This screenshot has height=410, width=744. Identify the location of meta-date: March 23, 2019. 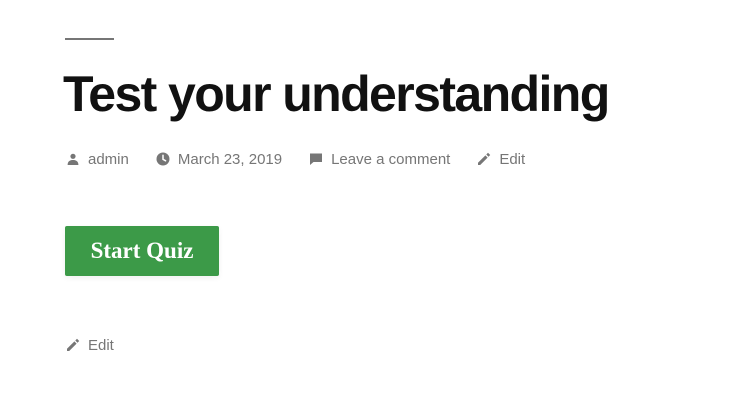
(218, 159).